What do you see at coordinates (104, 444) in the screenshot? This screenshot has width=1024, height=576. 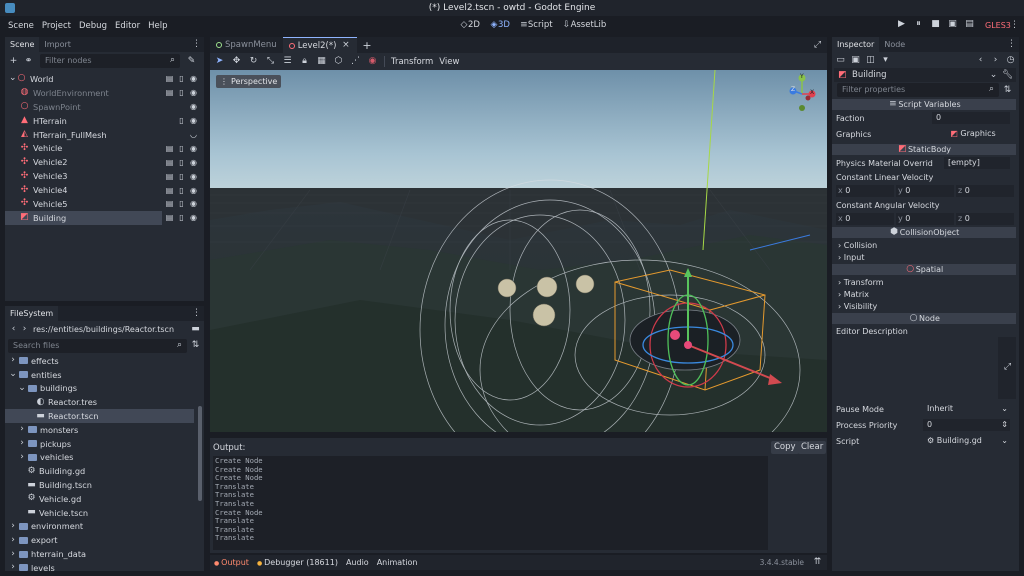 I see `filesystem-item: › pickups` at bounding box center [104, 444].